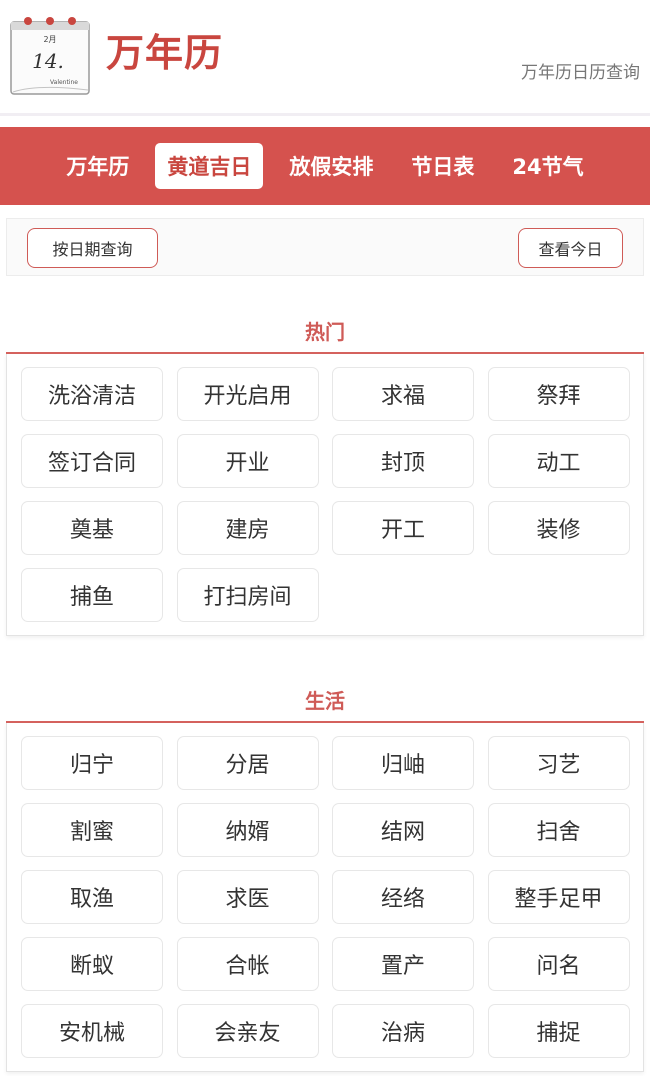 The height and width of the screenshot is (1076, 650). What do you see at coordinates (403, 461) in the screenshot?
I see `activity-tag: 封顶` at bounding box center [403, 461].